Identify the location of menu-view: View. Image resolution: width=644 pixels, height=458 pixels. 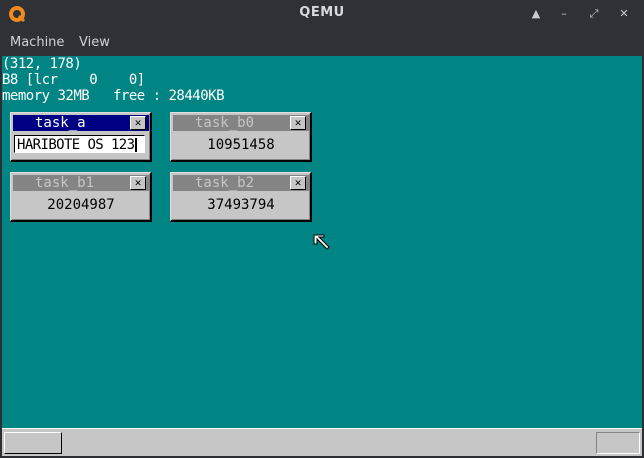
(94, 42).